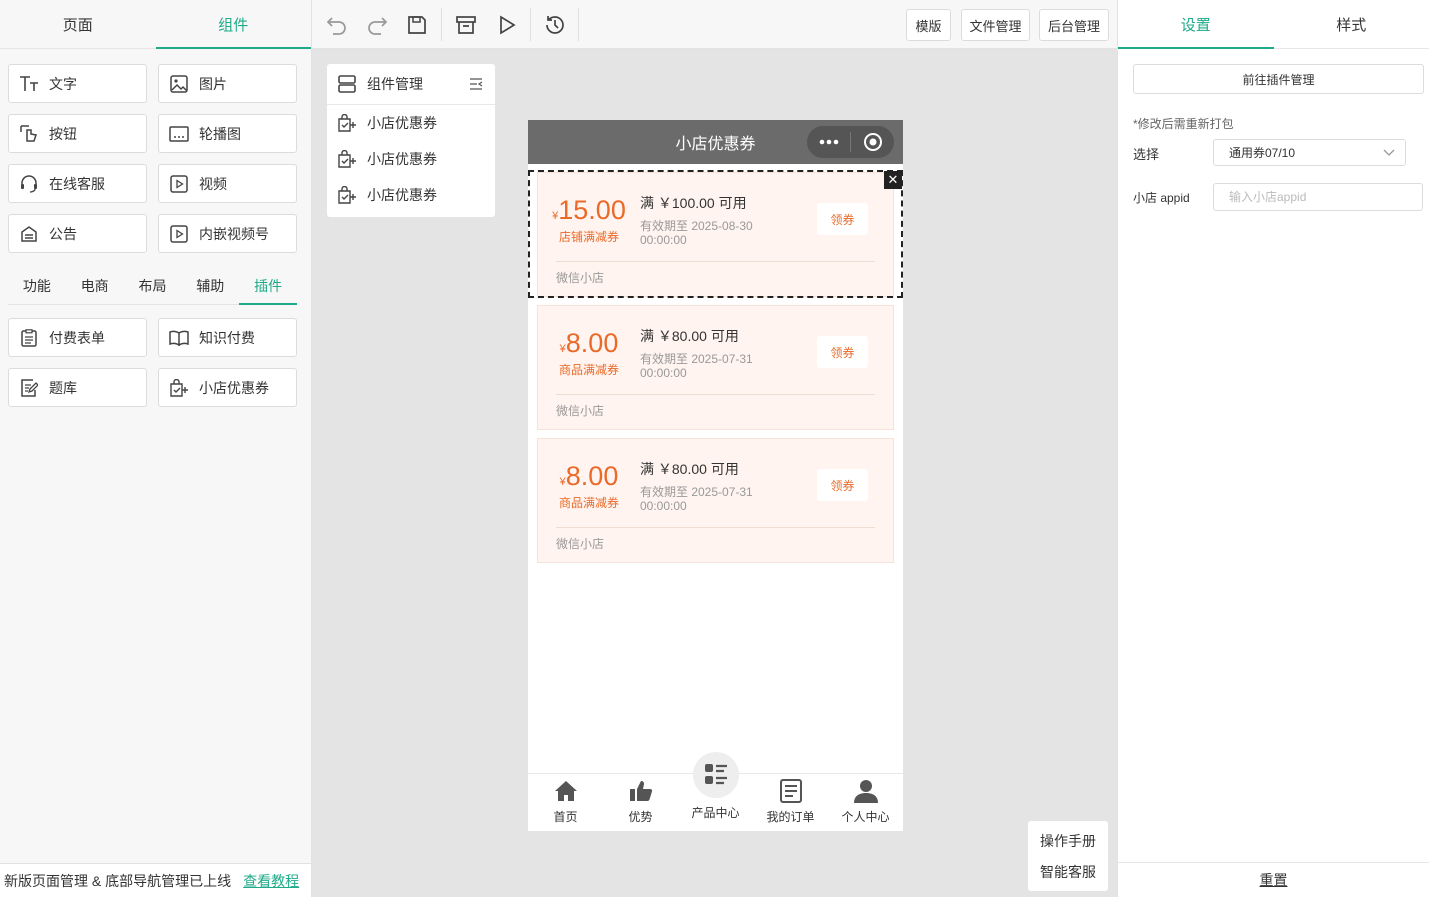 Image resolution: width=1429 pixels, height=897 pixels. I want to click on plugin-manage-button: 前往插件管理, so click(1278, 79).